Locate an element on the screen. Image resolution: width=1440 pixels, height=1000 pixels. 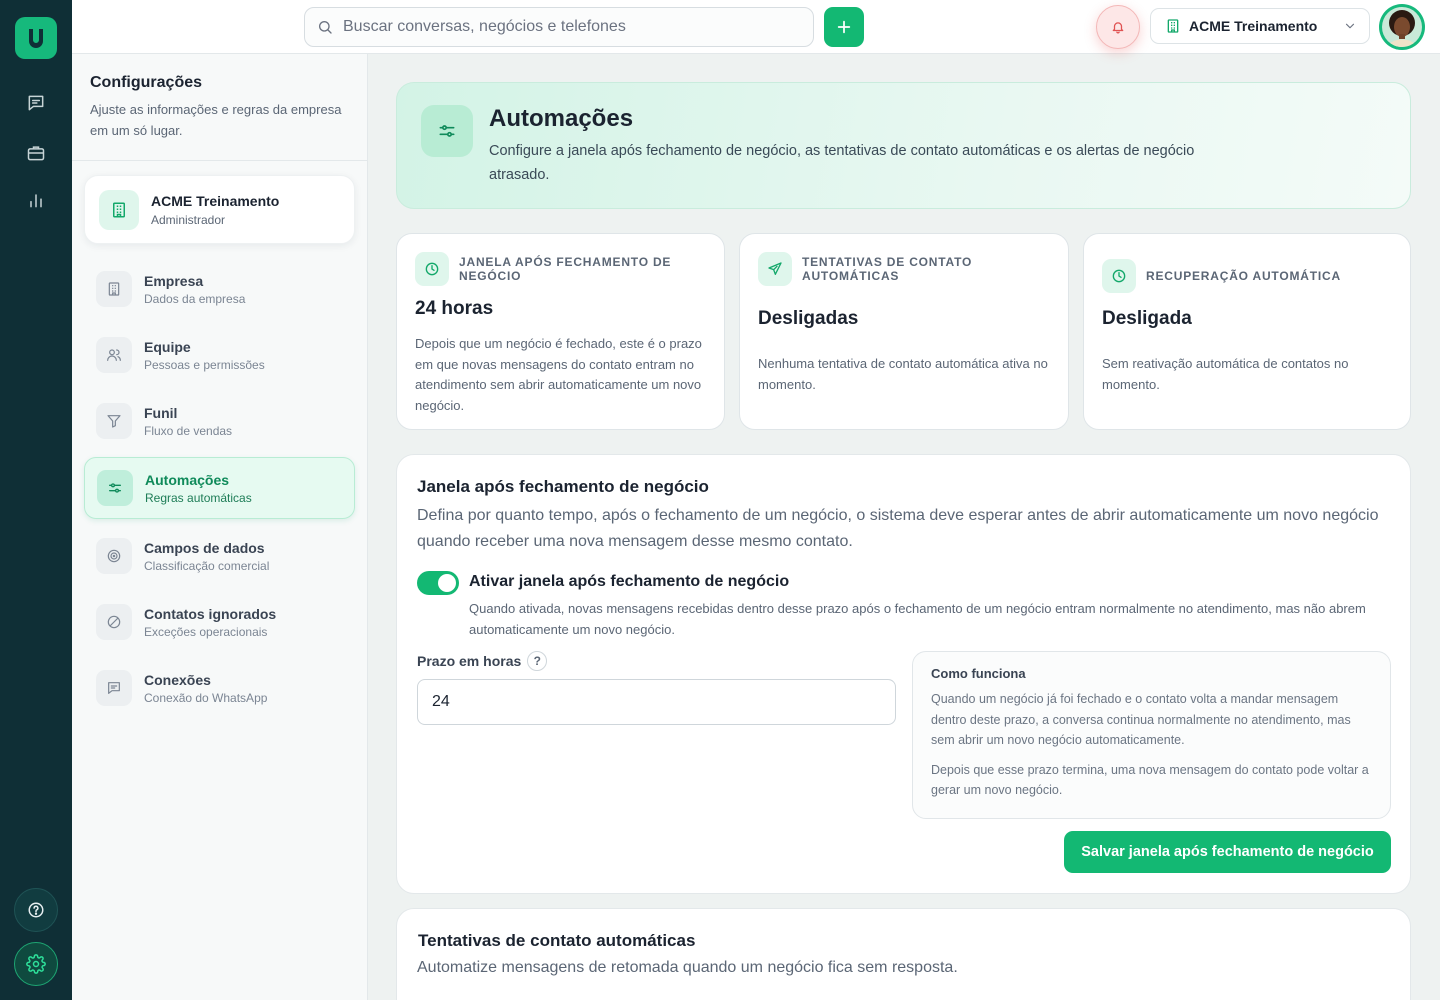
sidebar-item-sublabel: Classificação comercial is located at coordinates (207, 565).